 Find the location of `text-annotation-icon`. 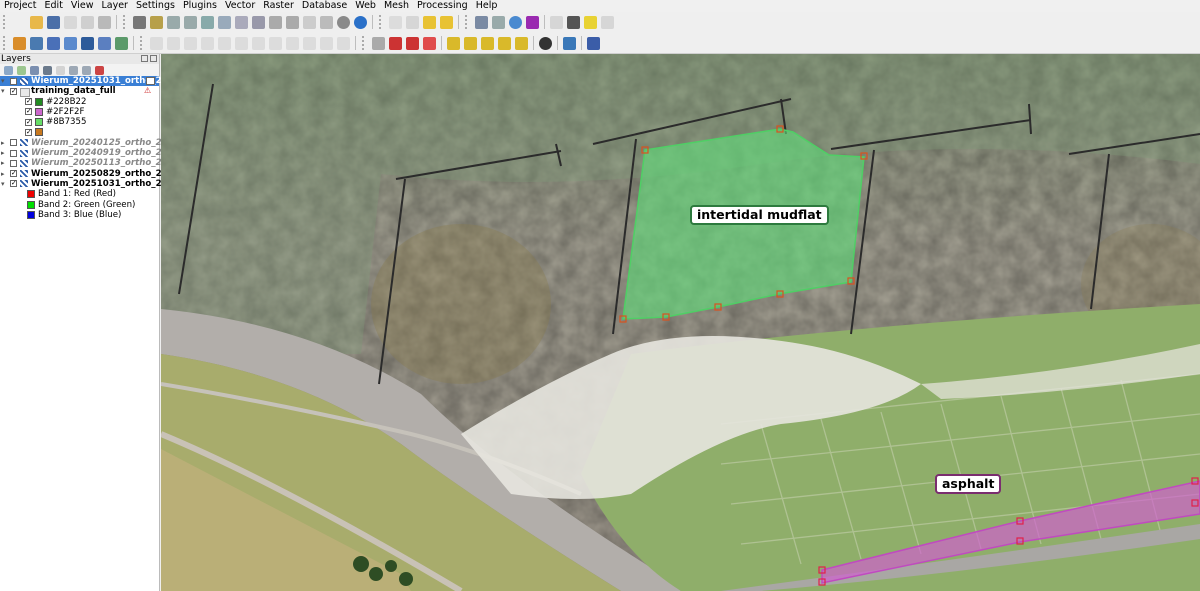

text-annotation-icon is located at coordinates (573, 22).